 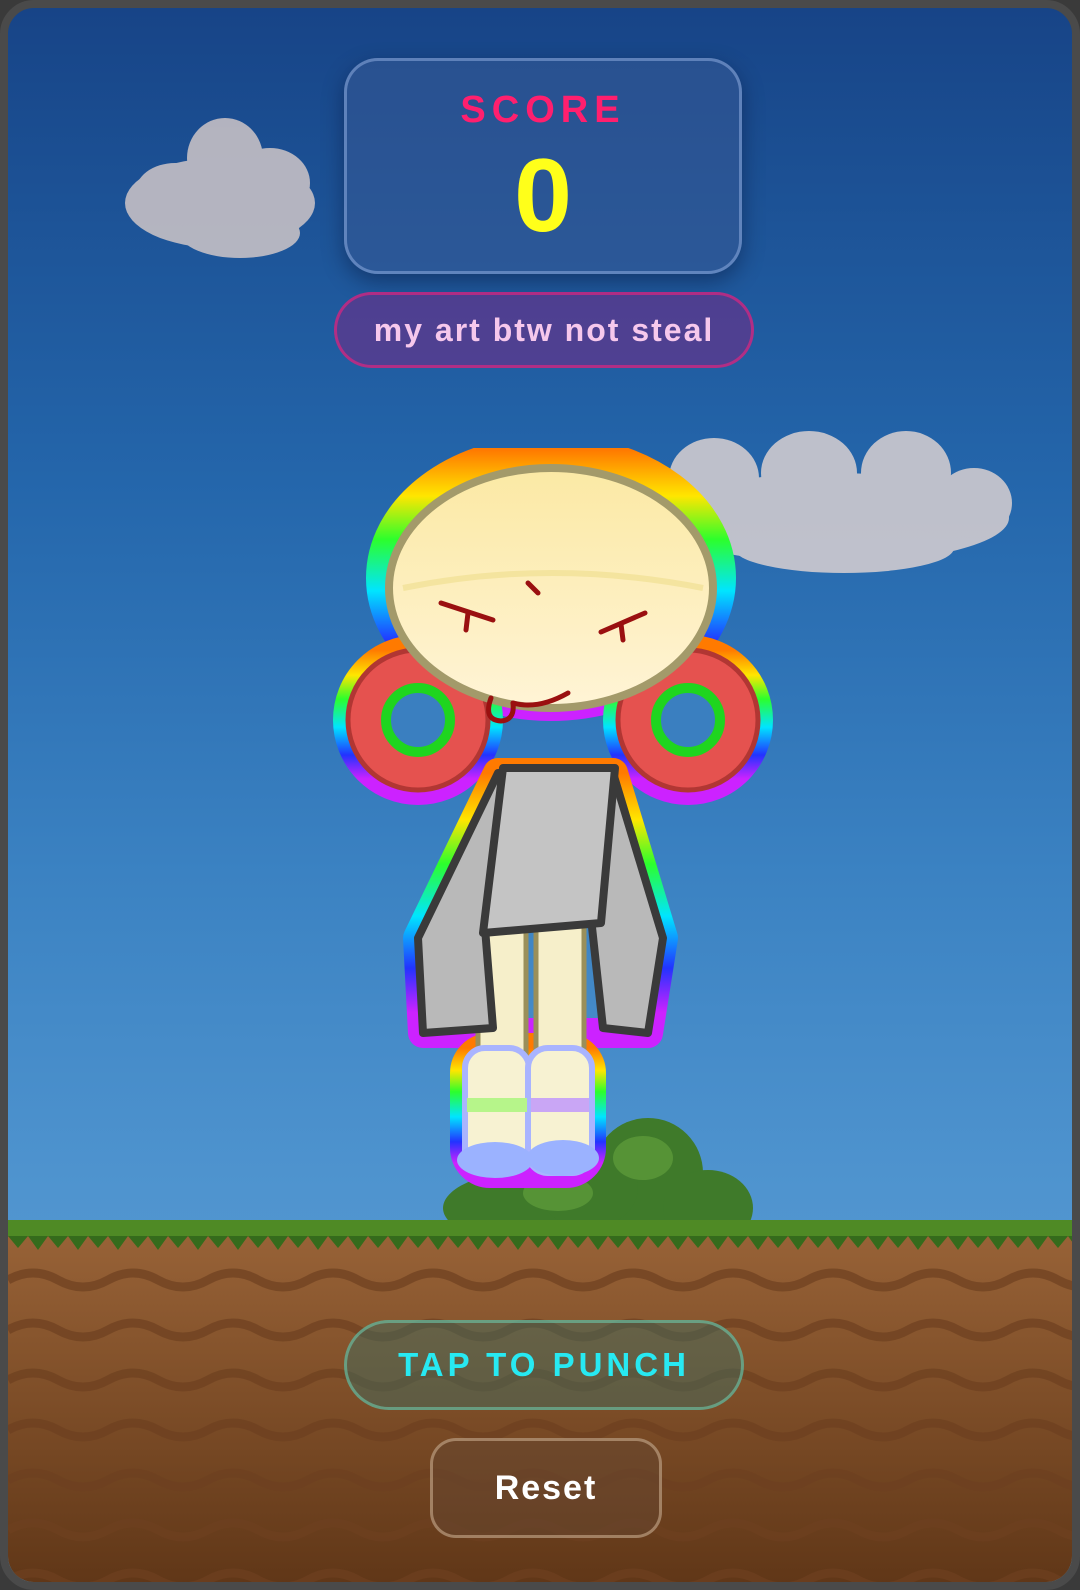 I want to click on score-panel: SCORE 0, so click(x=543, y=166).